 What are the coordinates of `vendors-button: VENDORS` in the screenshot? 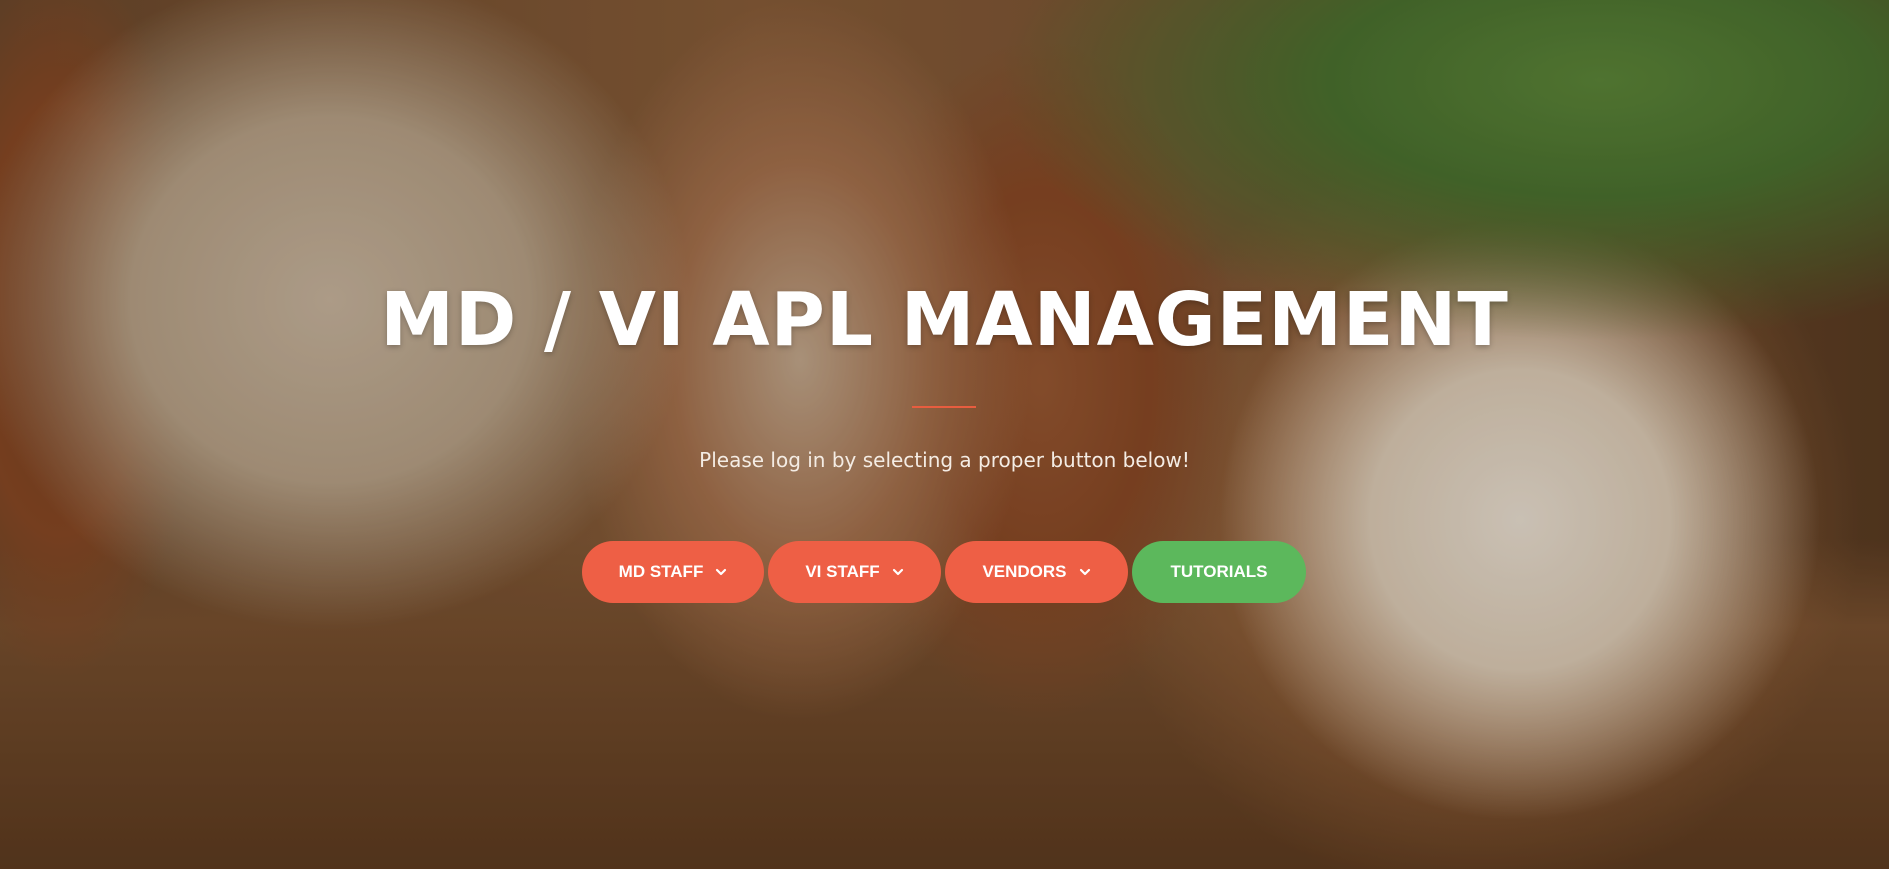 It's located at (1036, 572).